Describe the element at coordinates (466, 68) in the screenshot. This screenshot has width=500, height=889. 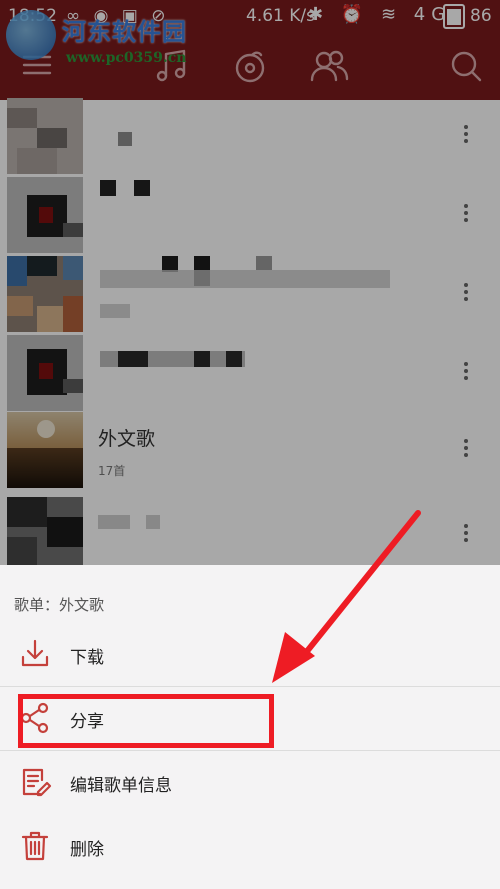
I see `search-icon` at that location.